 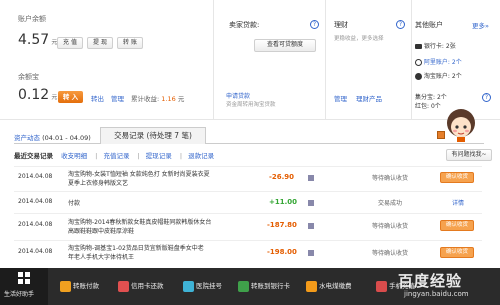 I want to click on subtab-refund: 退款记录, so click(x=201, y=156).